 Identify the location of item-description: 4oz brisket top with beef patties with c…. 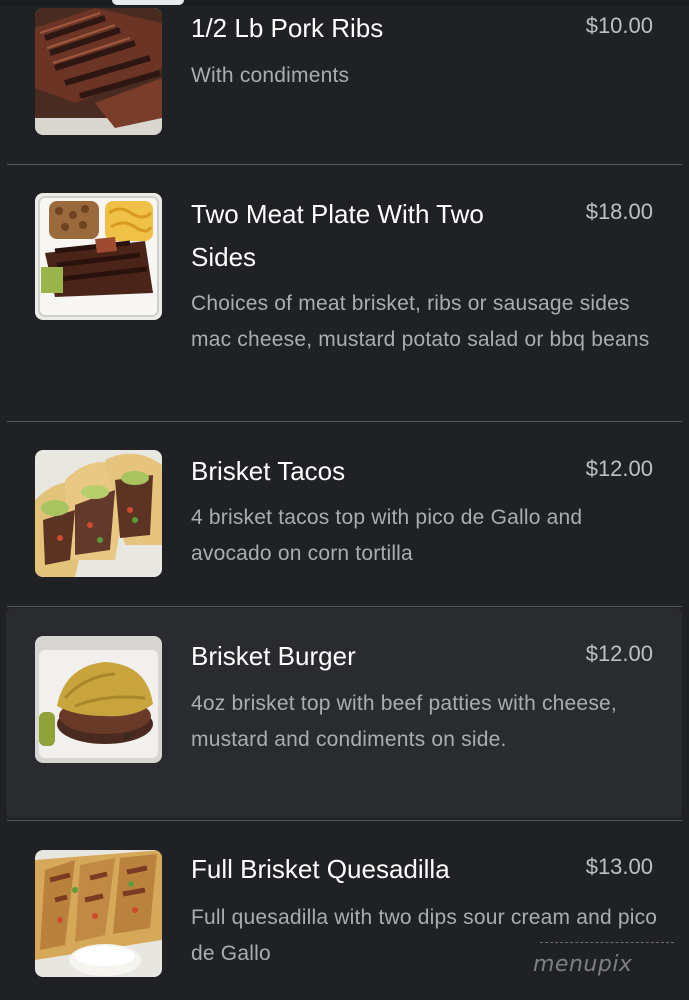
(404, 721).